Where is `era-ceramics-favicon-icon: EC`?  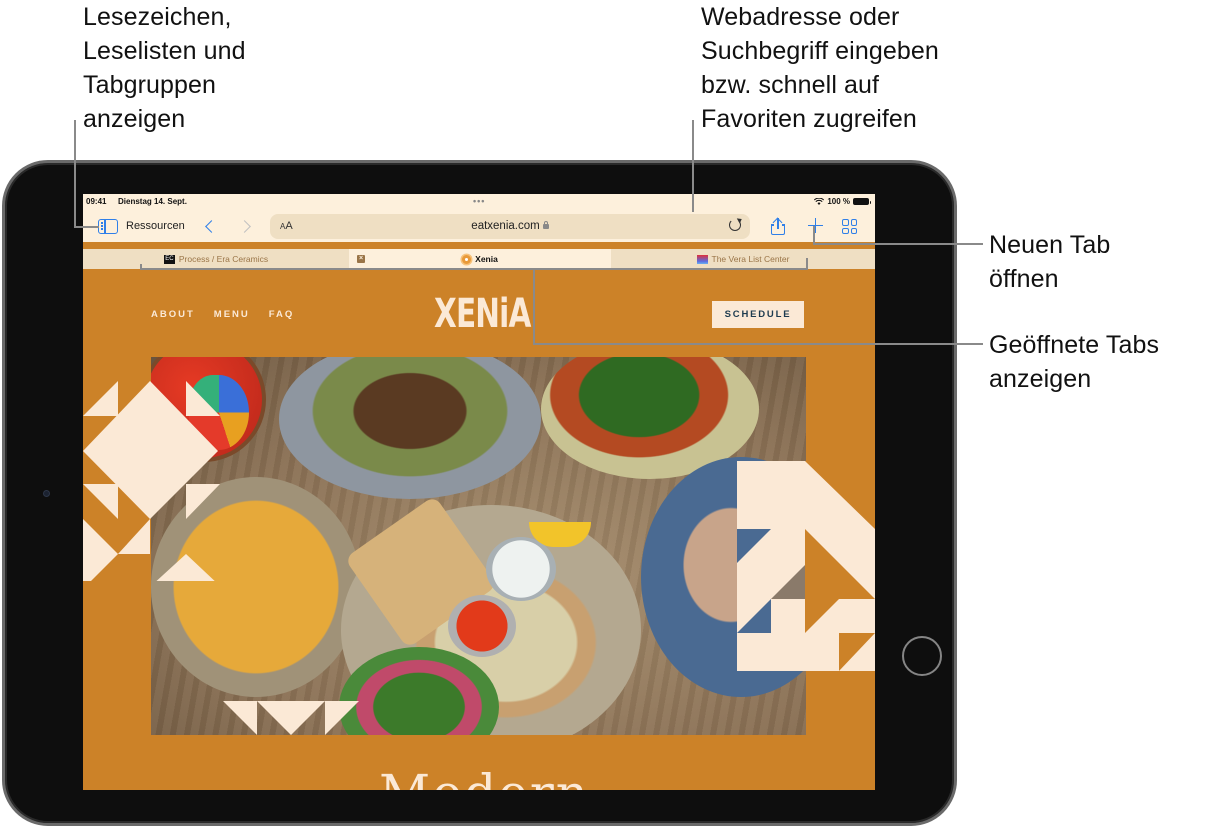
era-ceramics-favicon-icon: EC is located at coordinates (169, 259).